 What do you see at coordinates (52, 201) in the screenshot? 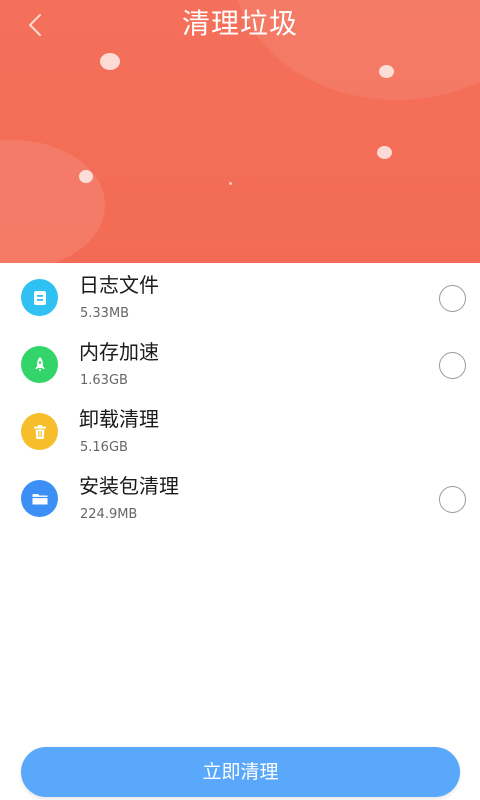
I see `decorative-bubble` at bounding box center [52, 201].